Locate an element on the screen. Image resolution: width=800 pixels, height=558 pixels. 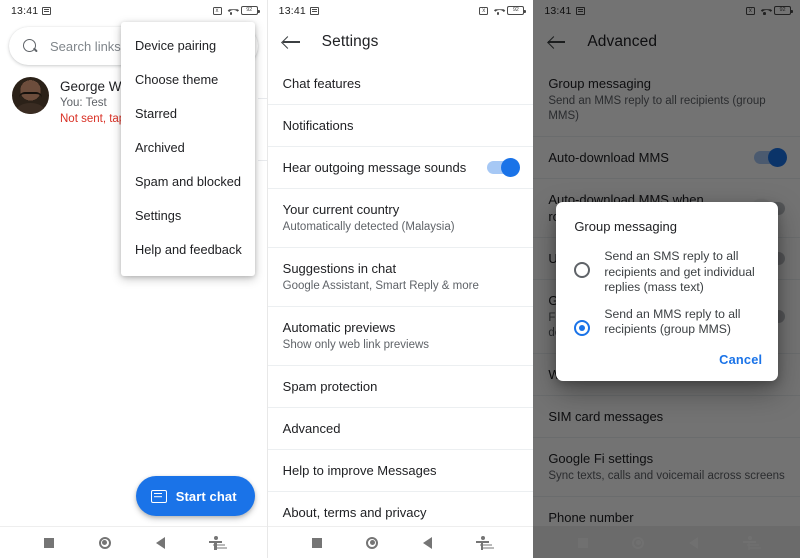
toggle-hear-outgoing-message-sounds is located at coordinates (504, 167).